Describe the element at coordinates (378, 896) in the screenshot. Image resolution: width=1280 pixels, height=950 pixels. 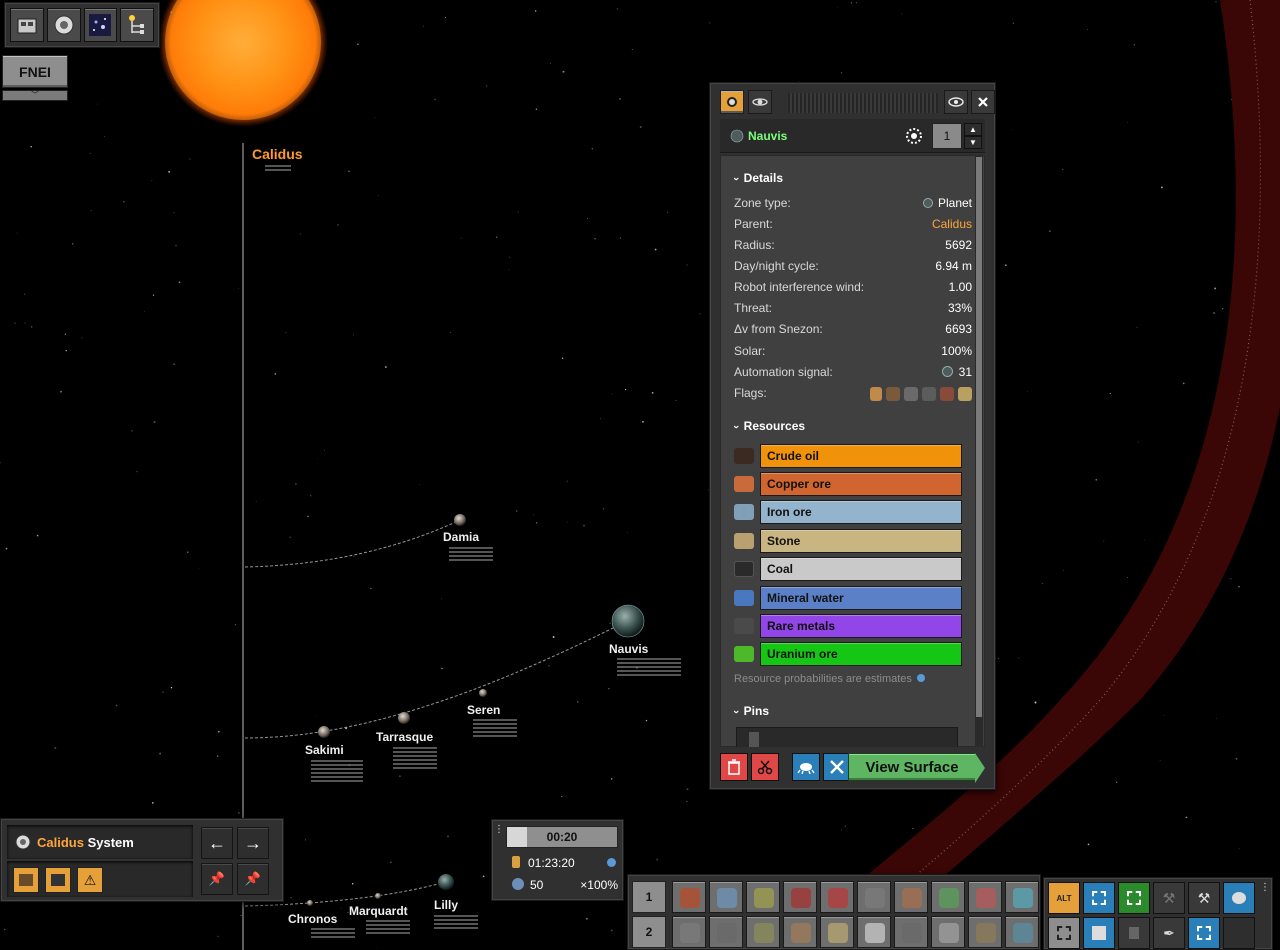
I see `body-marquardt` at that location.